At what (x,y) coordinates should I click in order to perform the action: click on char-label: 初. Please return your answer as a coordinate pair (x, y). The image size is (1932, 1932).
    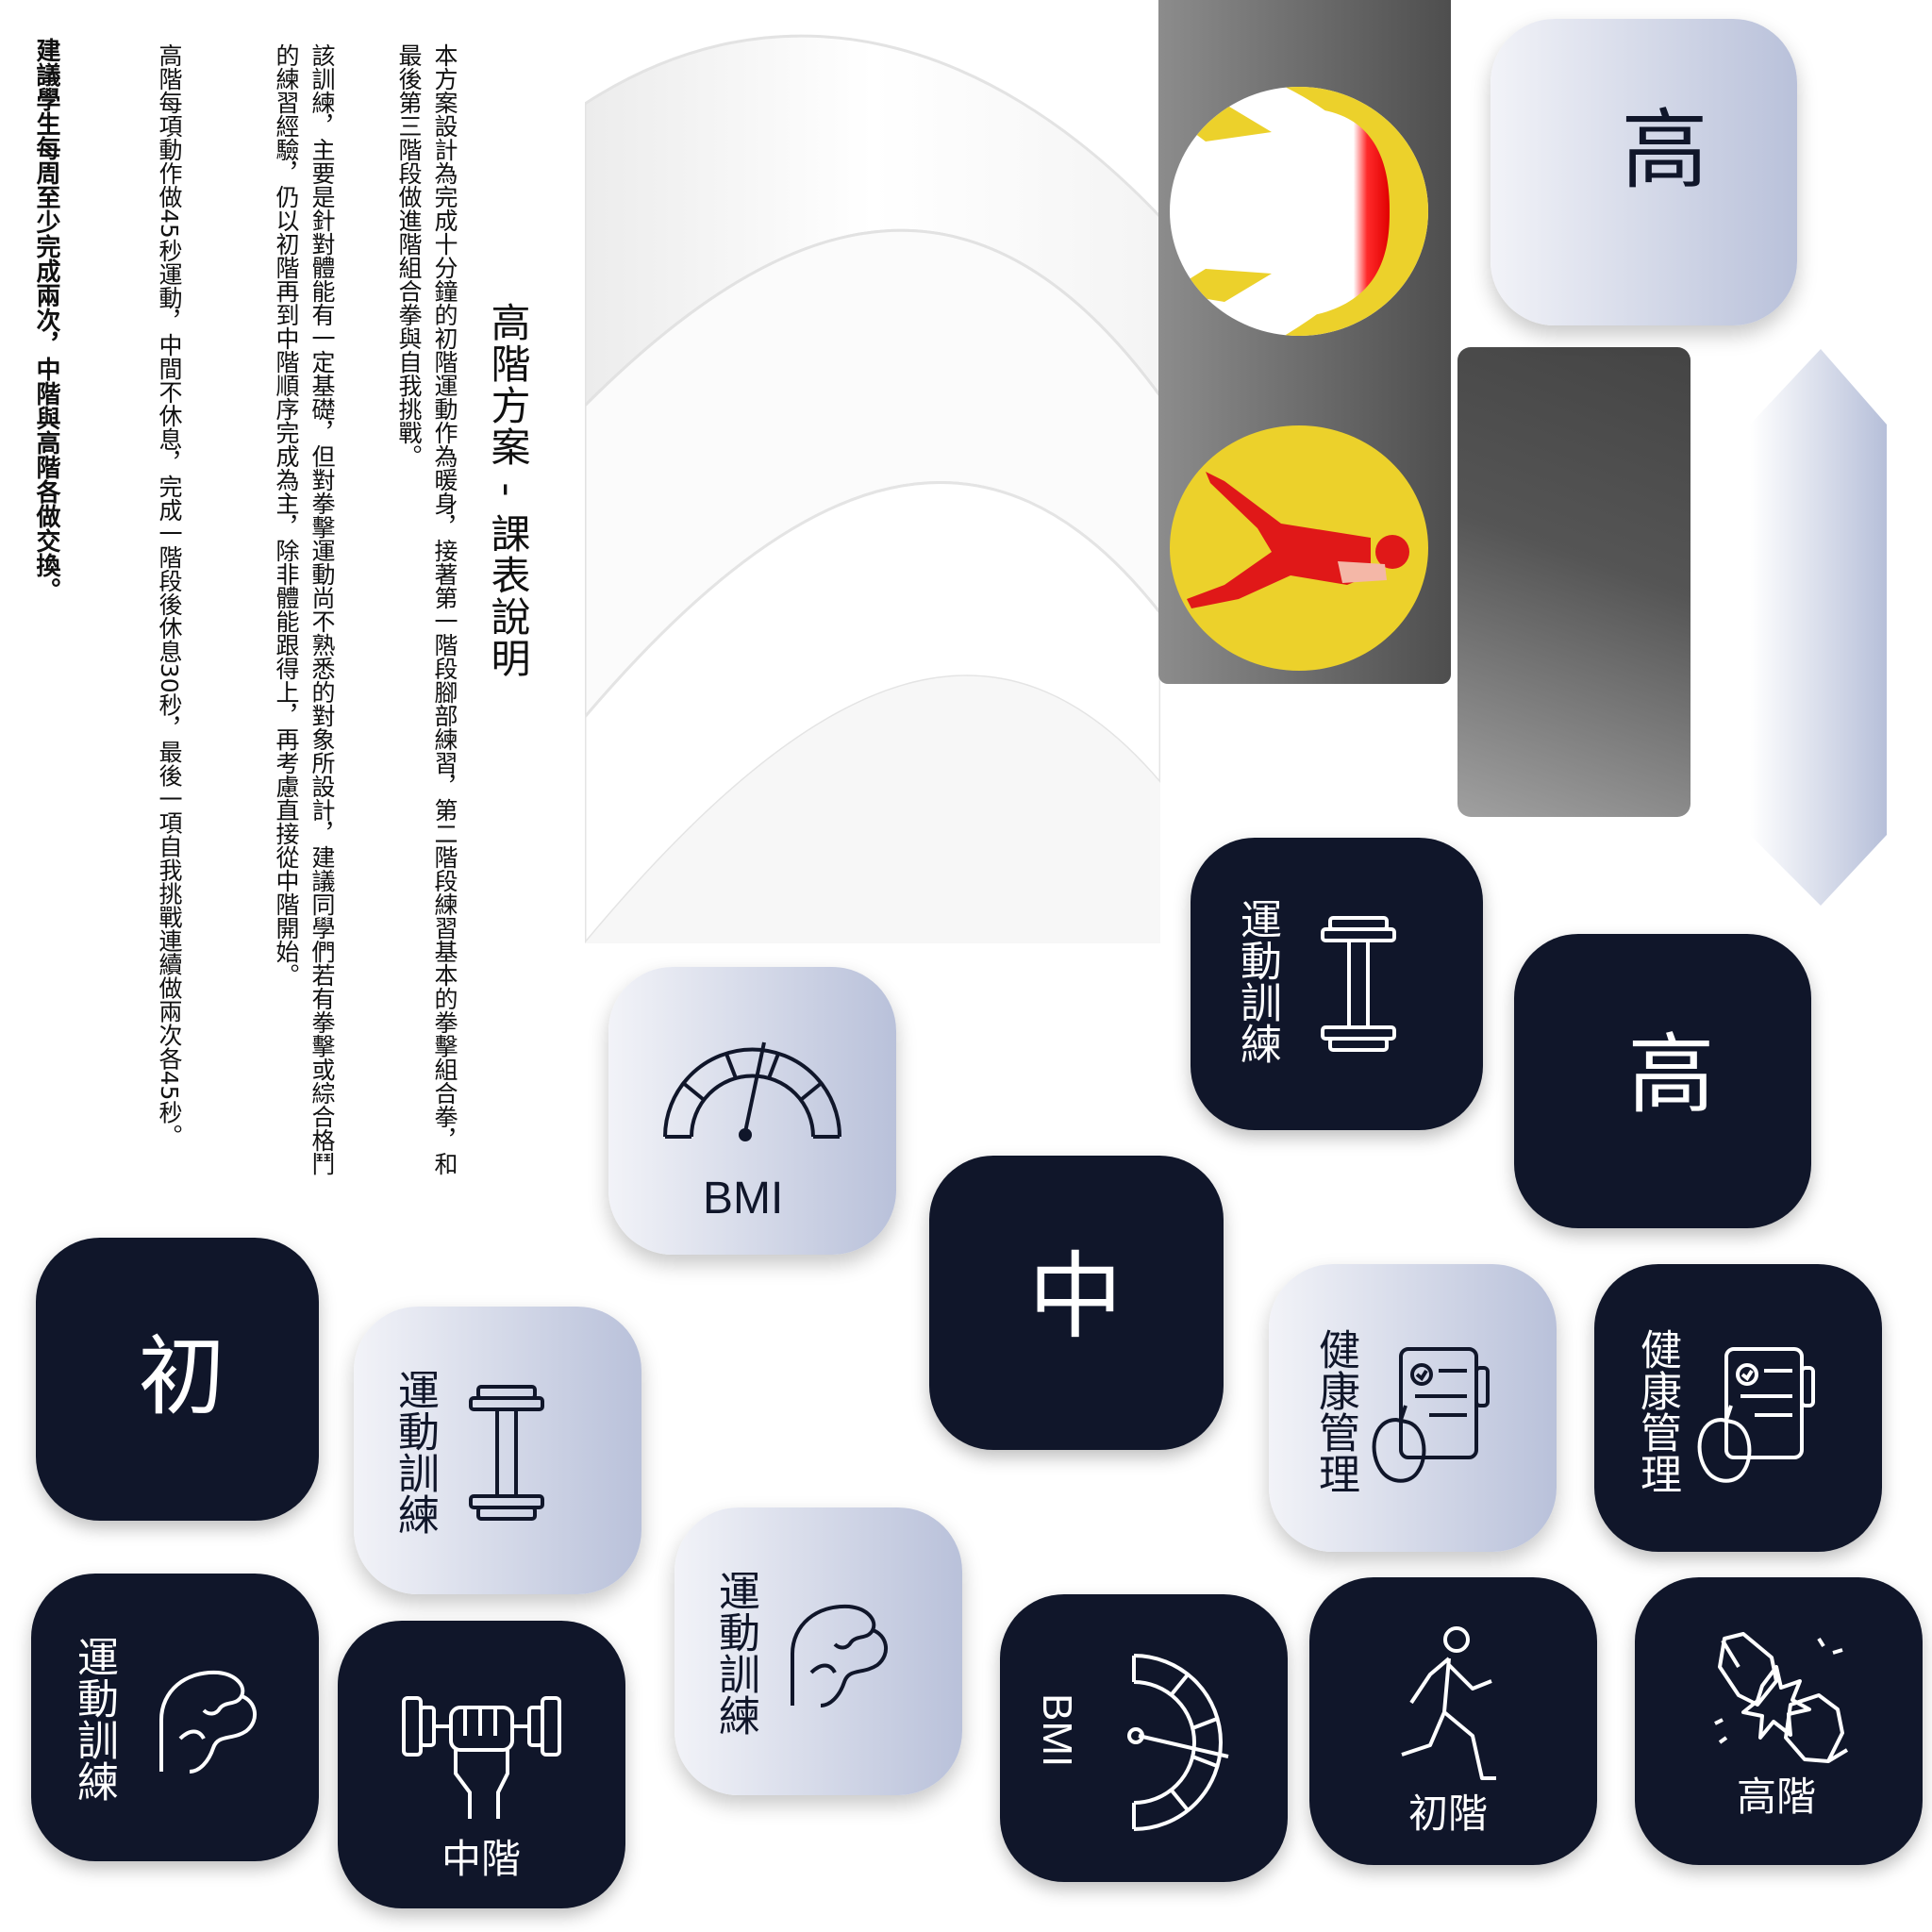
    Looking at the image, I should click on (175, 1373).